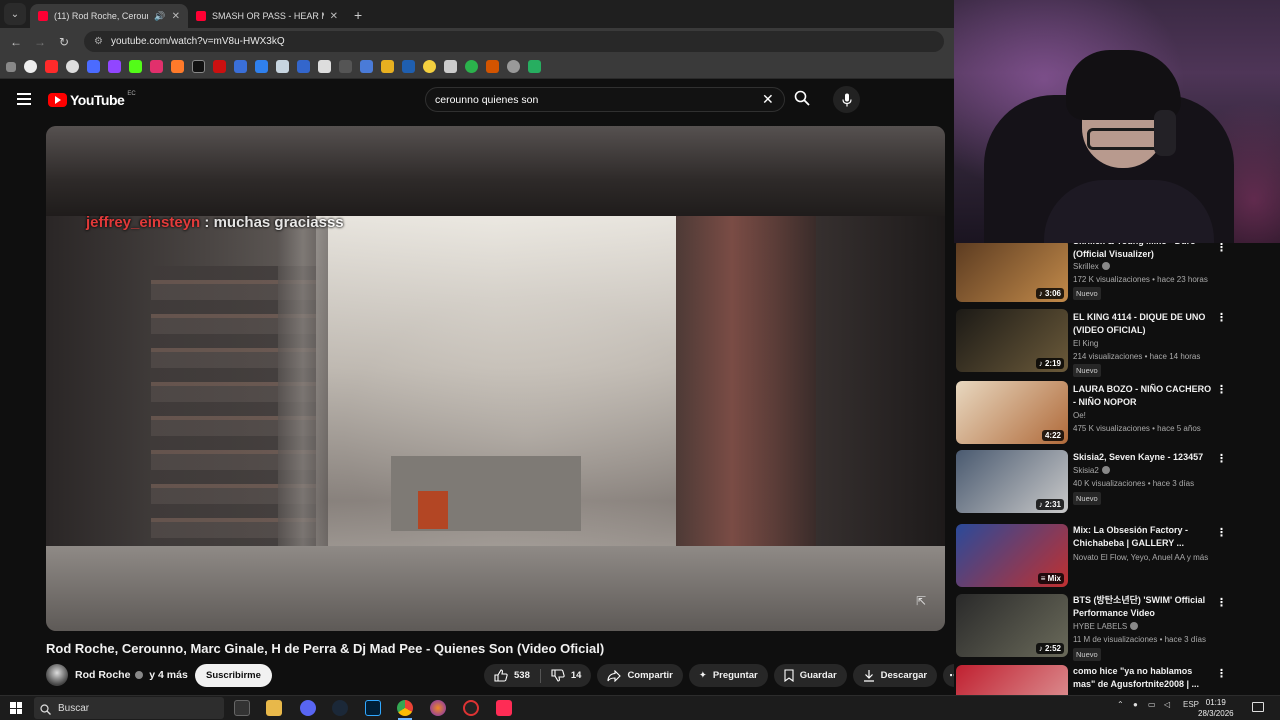 Image resolution: width=1280 pixels, height=720 pixels. Describe the element at coordinates (358, 15) in the screenshot. I see `new-tab-button: +` at that location.